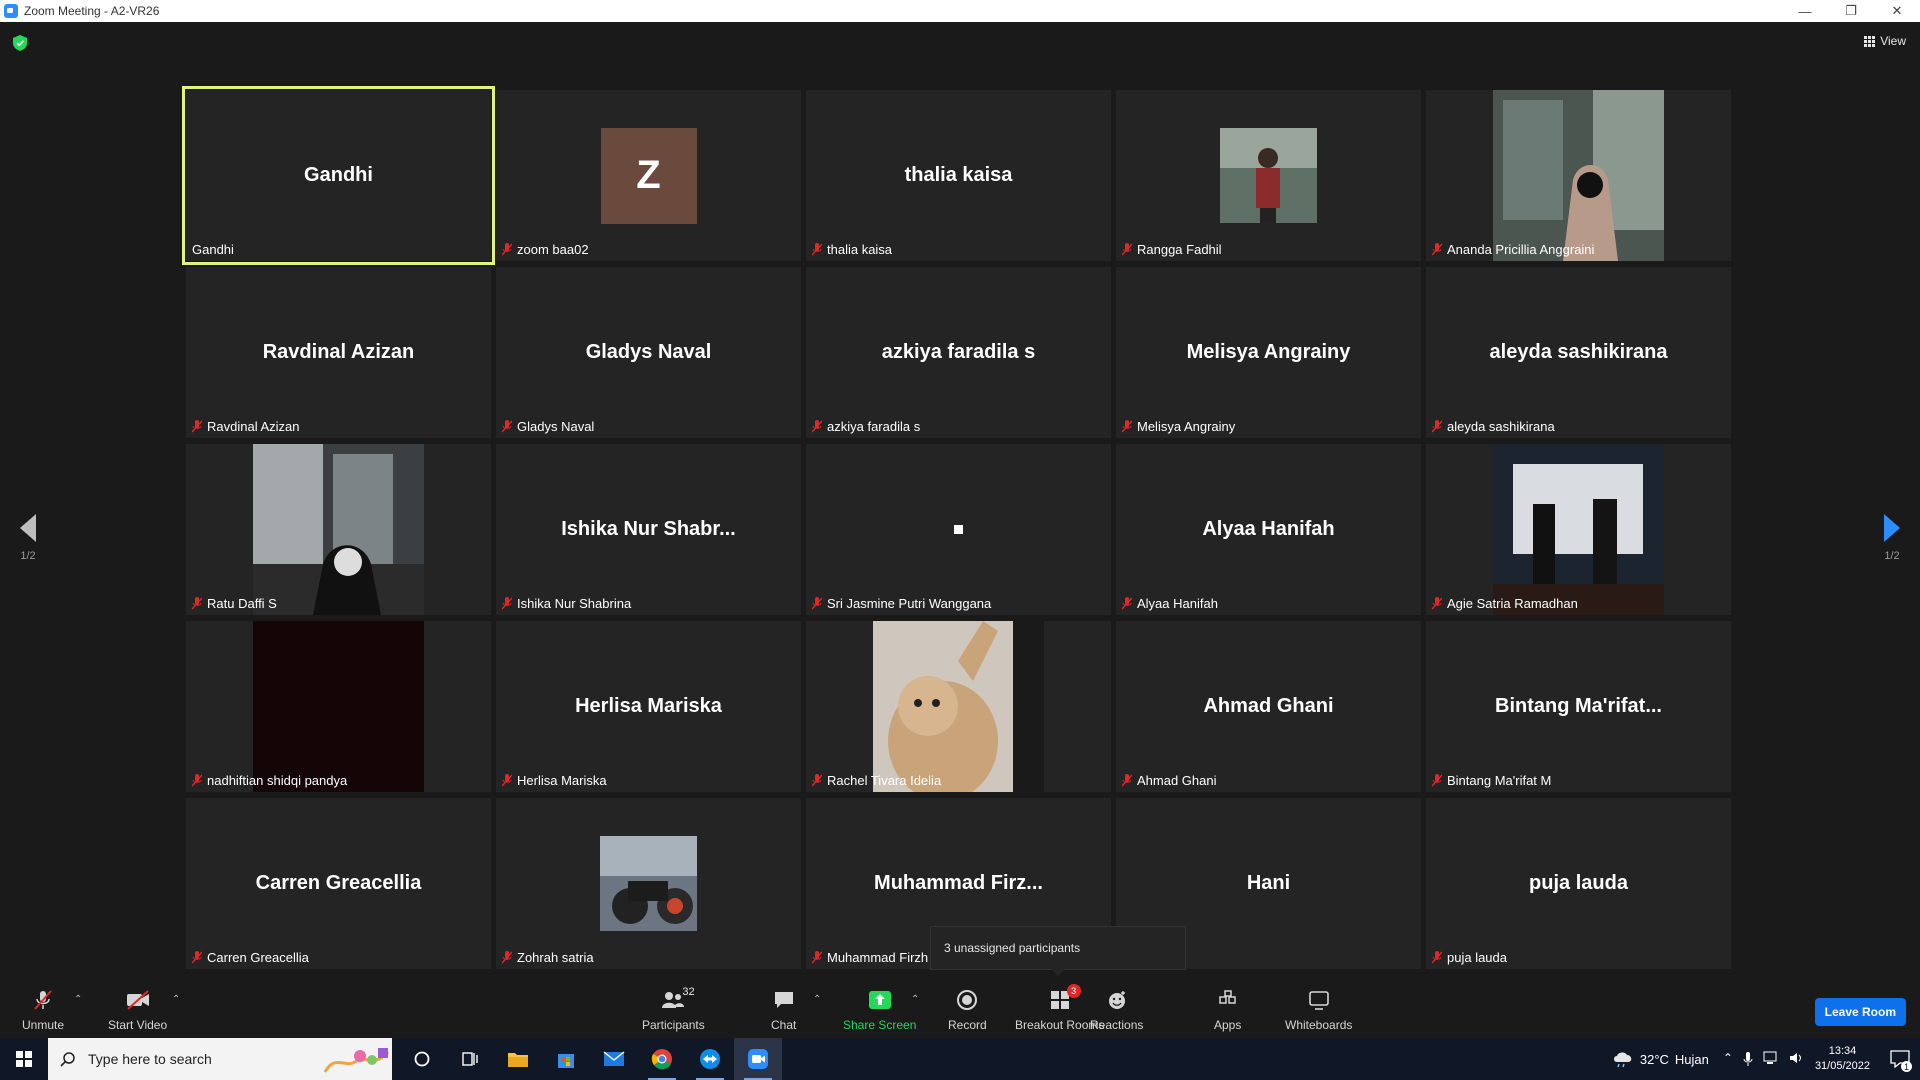 The image size is (1920, 1080). Describe the element at coordinates (1728, 1059) in the screenshot. I see `chevron-up-icon: ⌃` at that location.